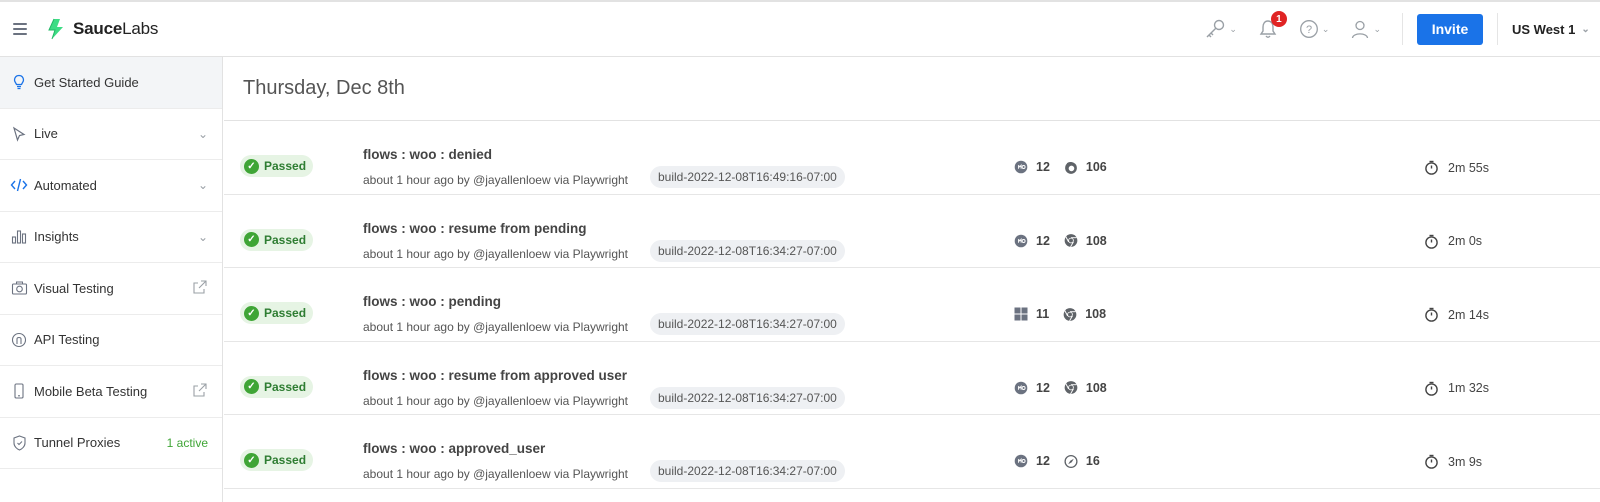 Image resolution: width=1600 pixels, height=502 pixels. What do you see at coordinates (1465, 461) in the screenshot?
I see `duration-value: 3m 9s` at bounding box center [1465, 461].